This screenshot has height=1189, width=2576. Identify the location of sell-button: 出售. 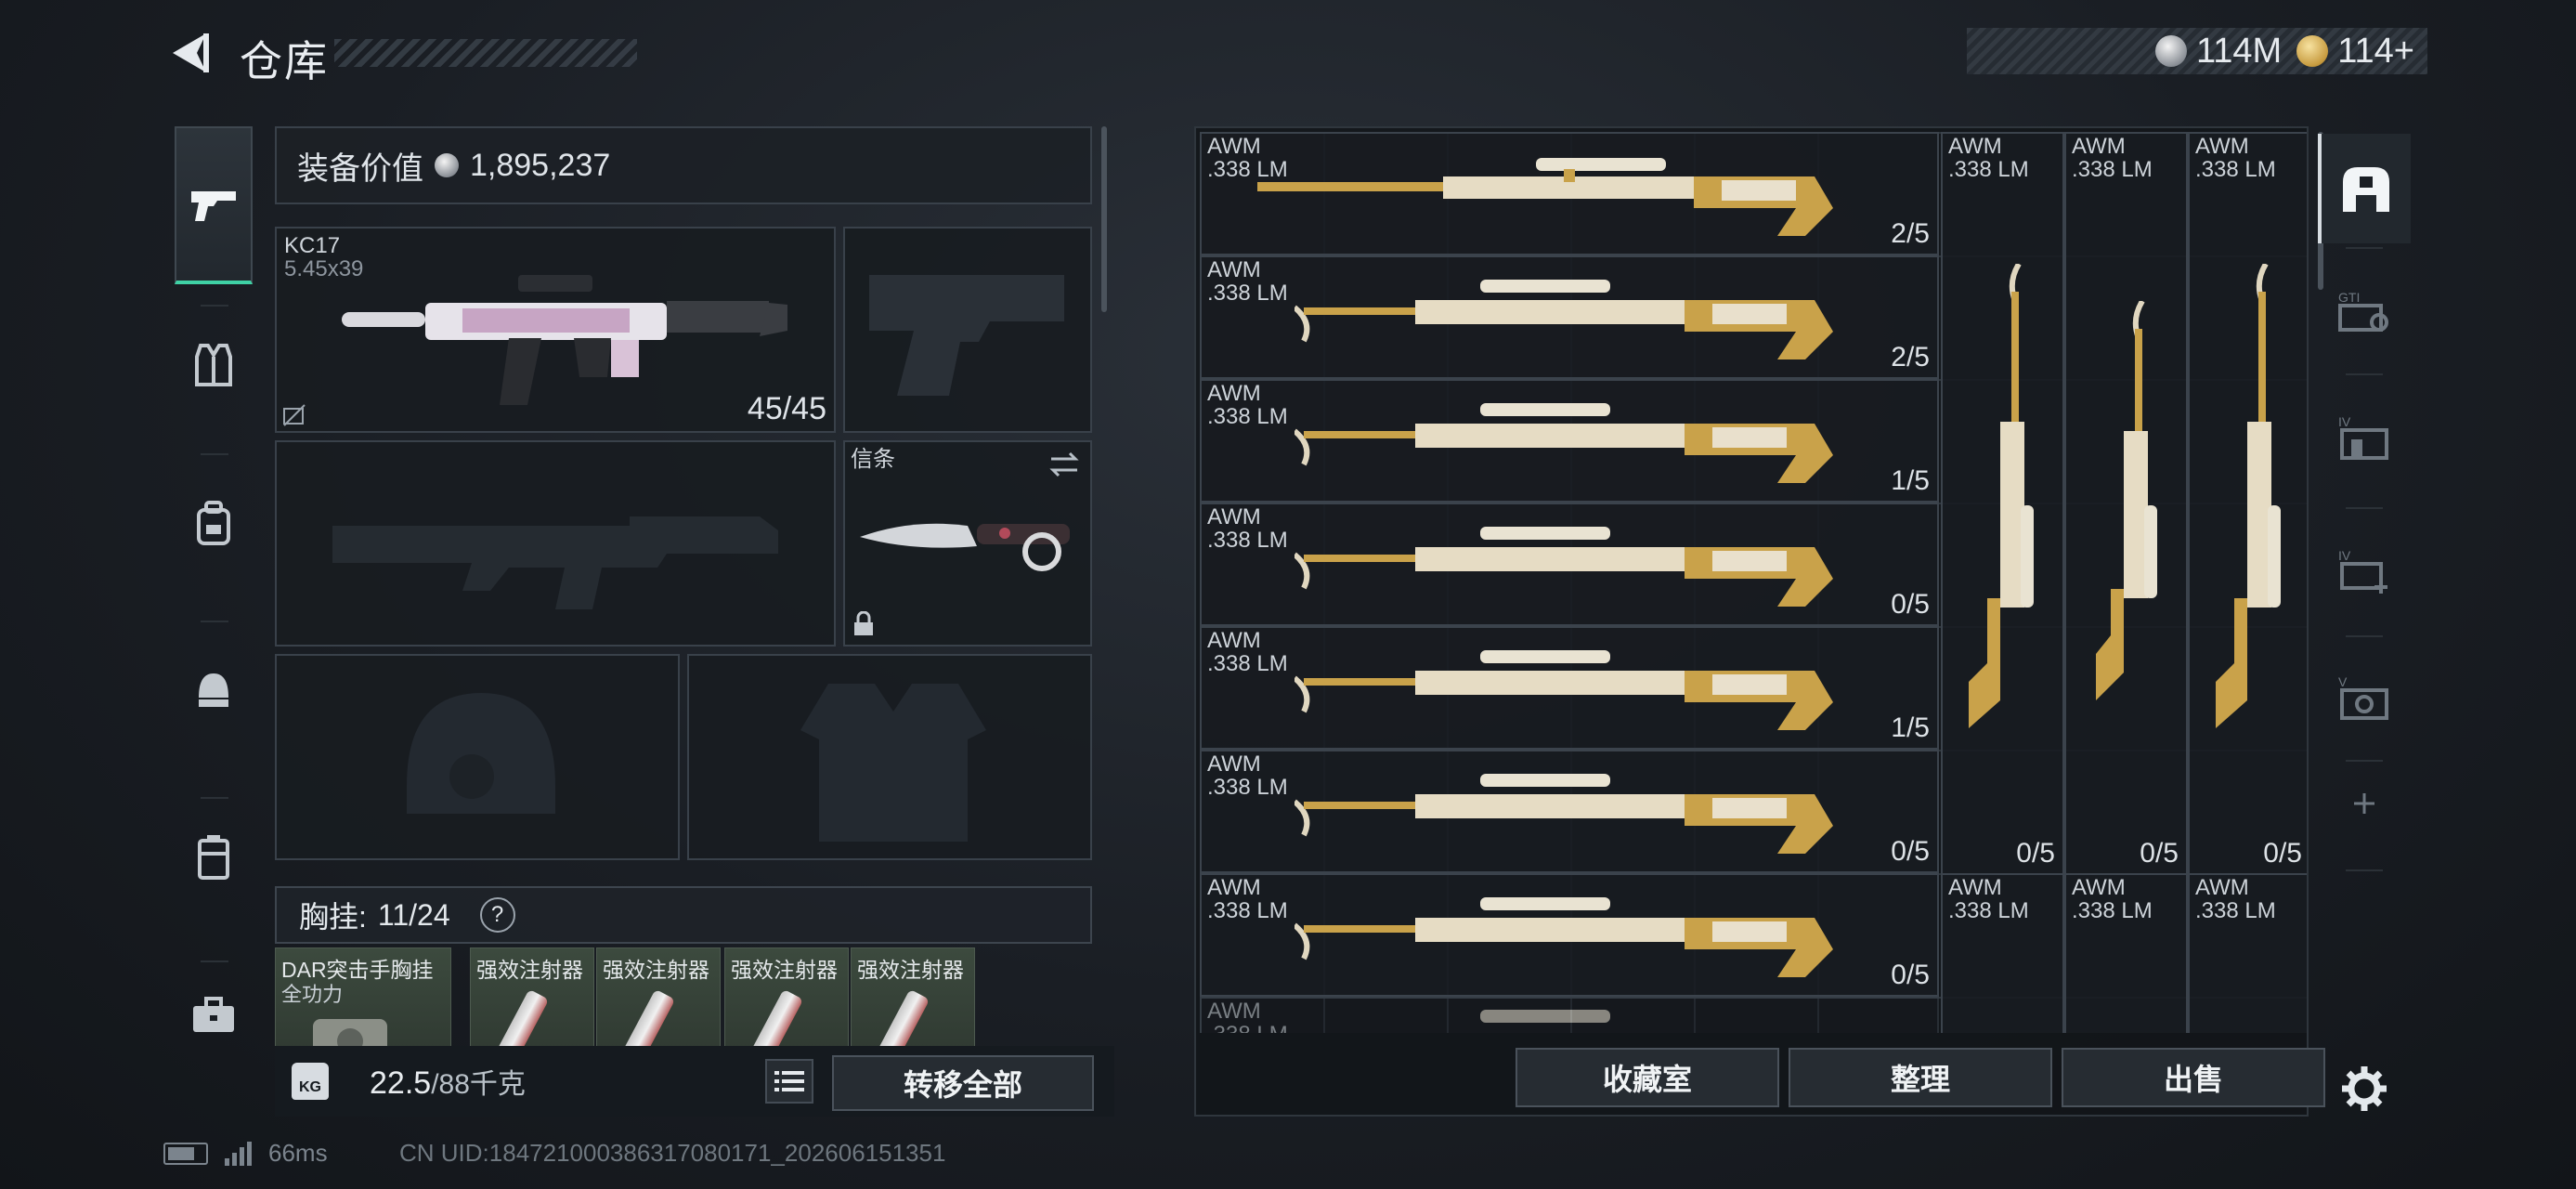
(2193, 1077).